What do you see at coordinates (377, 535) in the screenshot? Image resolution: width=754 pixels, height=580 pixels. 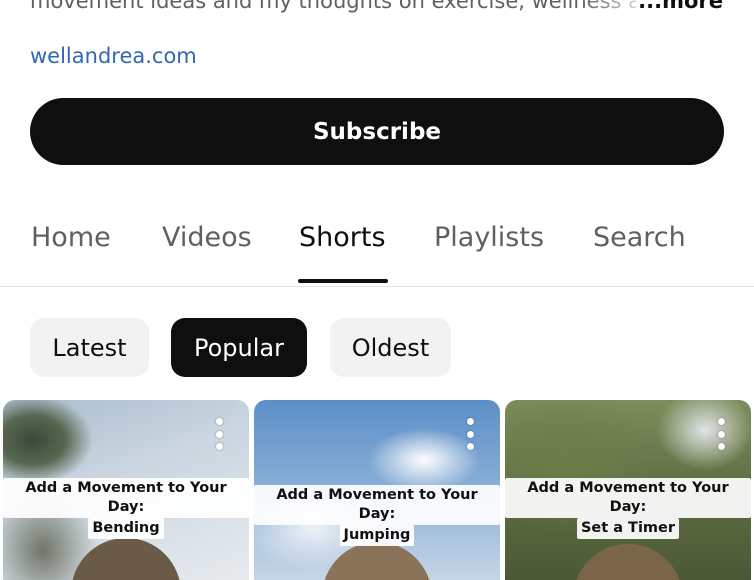 I see `caption-line-2: Jumping` at bounding box center [377, 535].